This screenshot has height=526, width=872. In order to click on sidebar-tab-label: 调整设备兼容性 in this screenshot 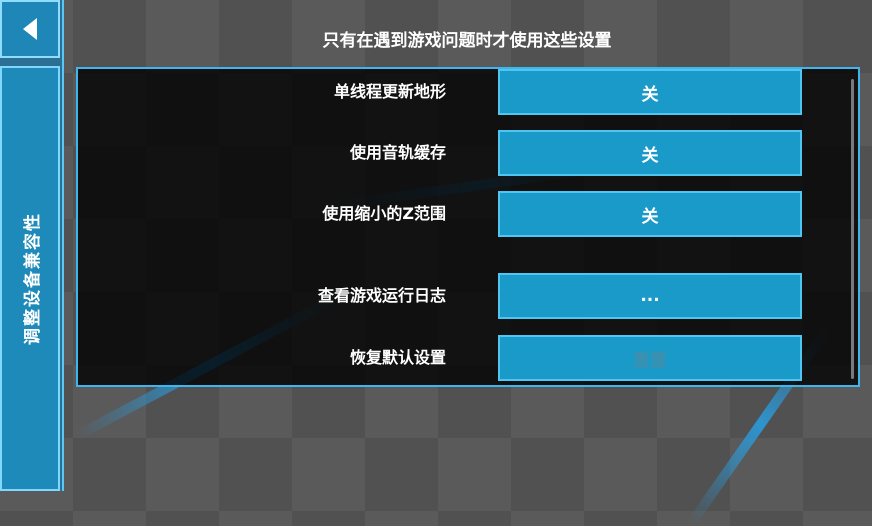, I will do `click(32, 278)`.